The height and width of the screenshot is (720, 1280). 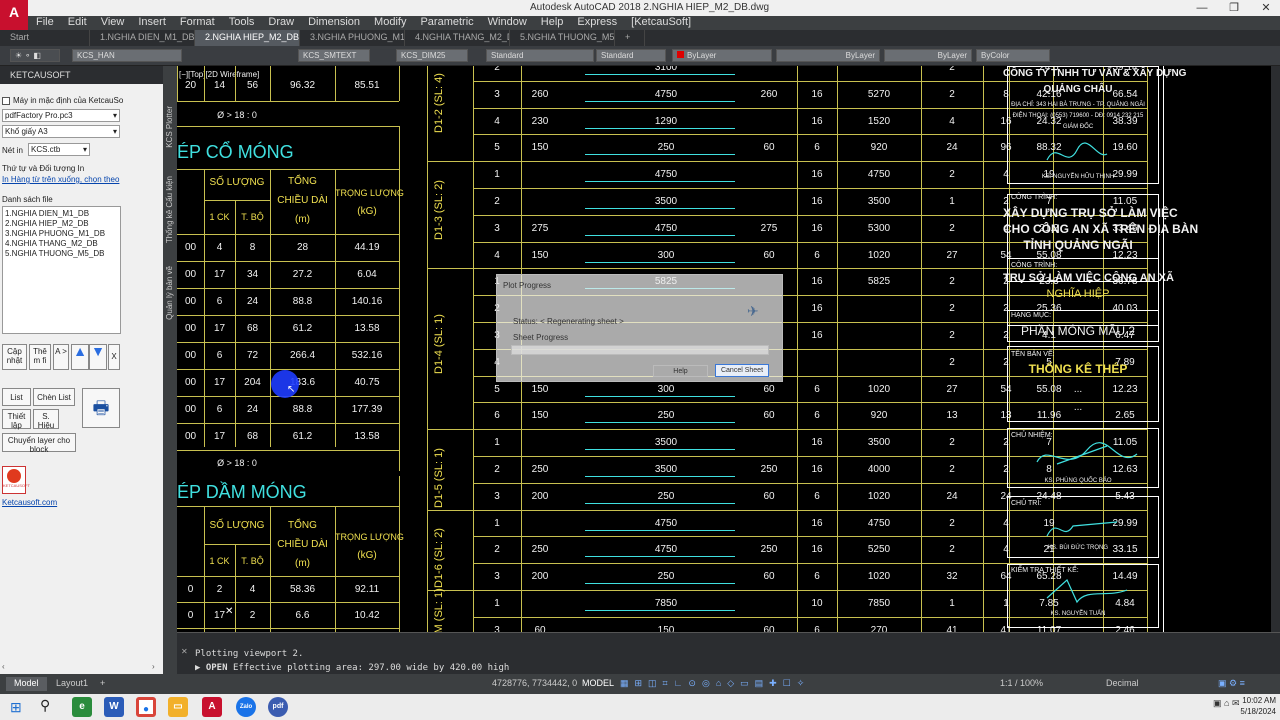 What do you see at coordinates (552, 23) in the screenshot?
I see `menu-item: Help` at bounding box center [552, 23].